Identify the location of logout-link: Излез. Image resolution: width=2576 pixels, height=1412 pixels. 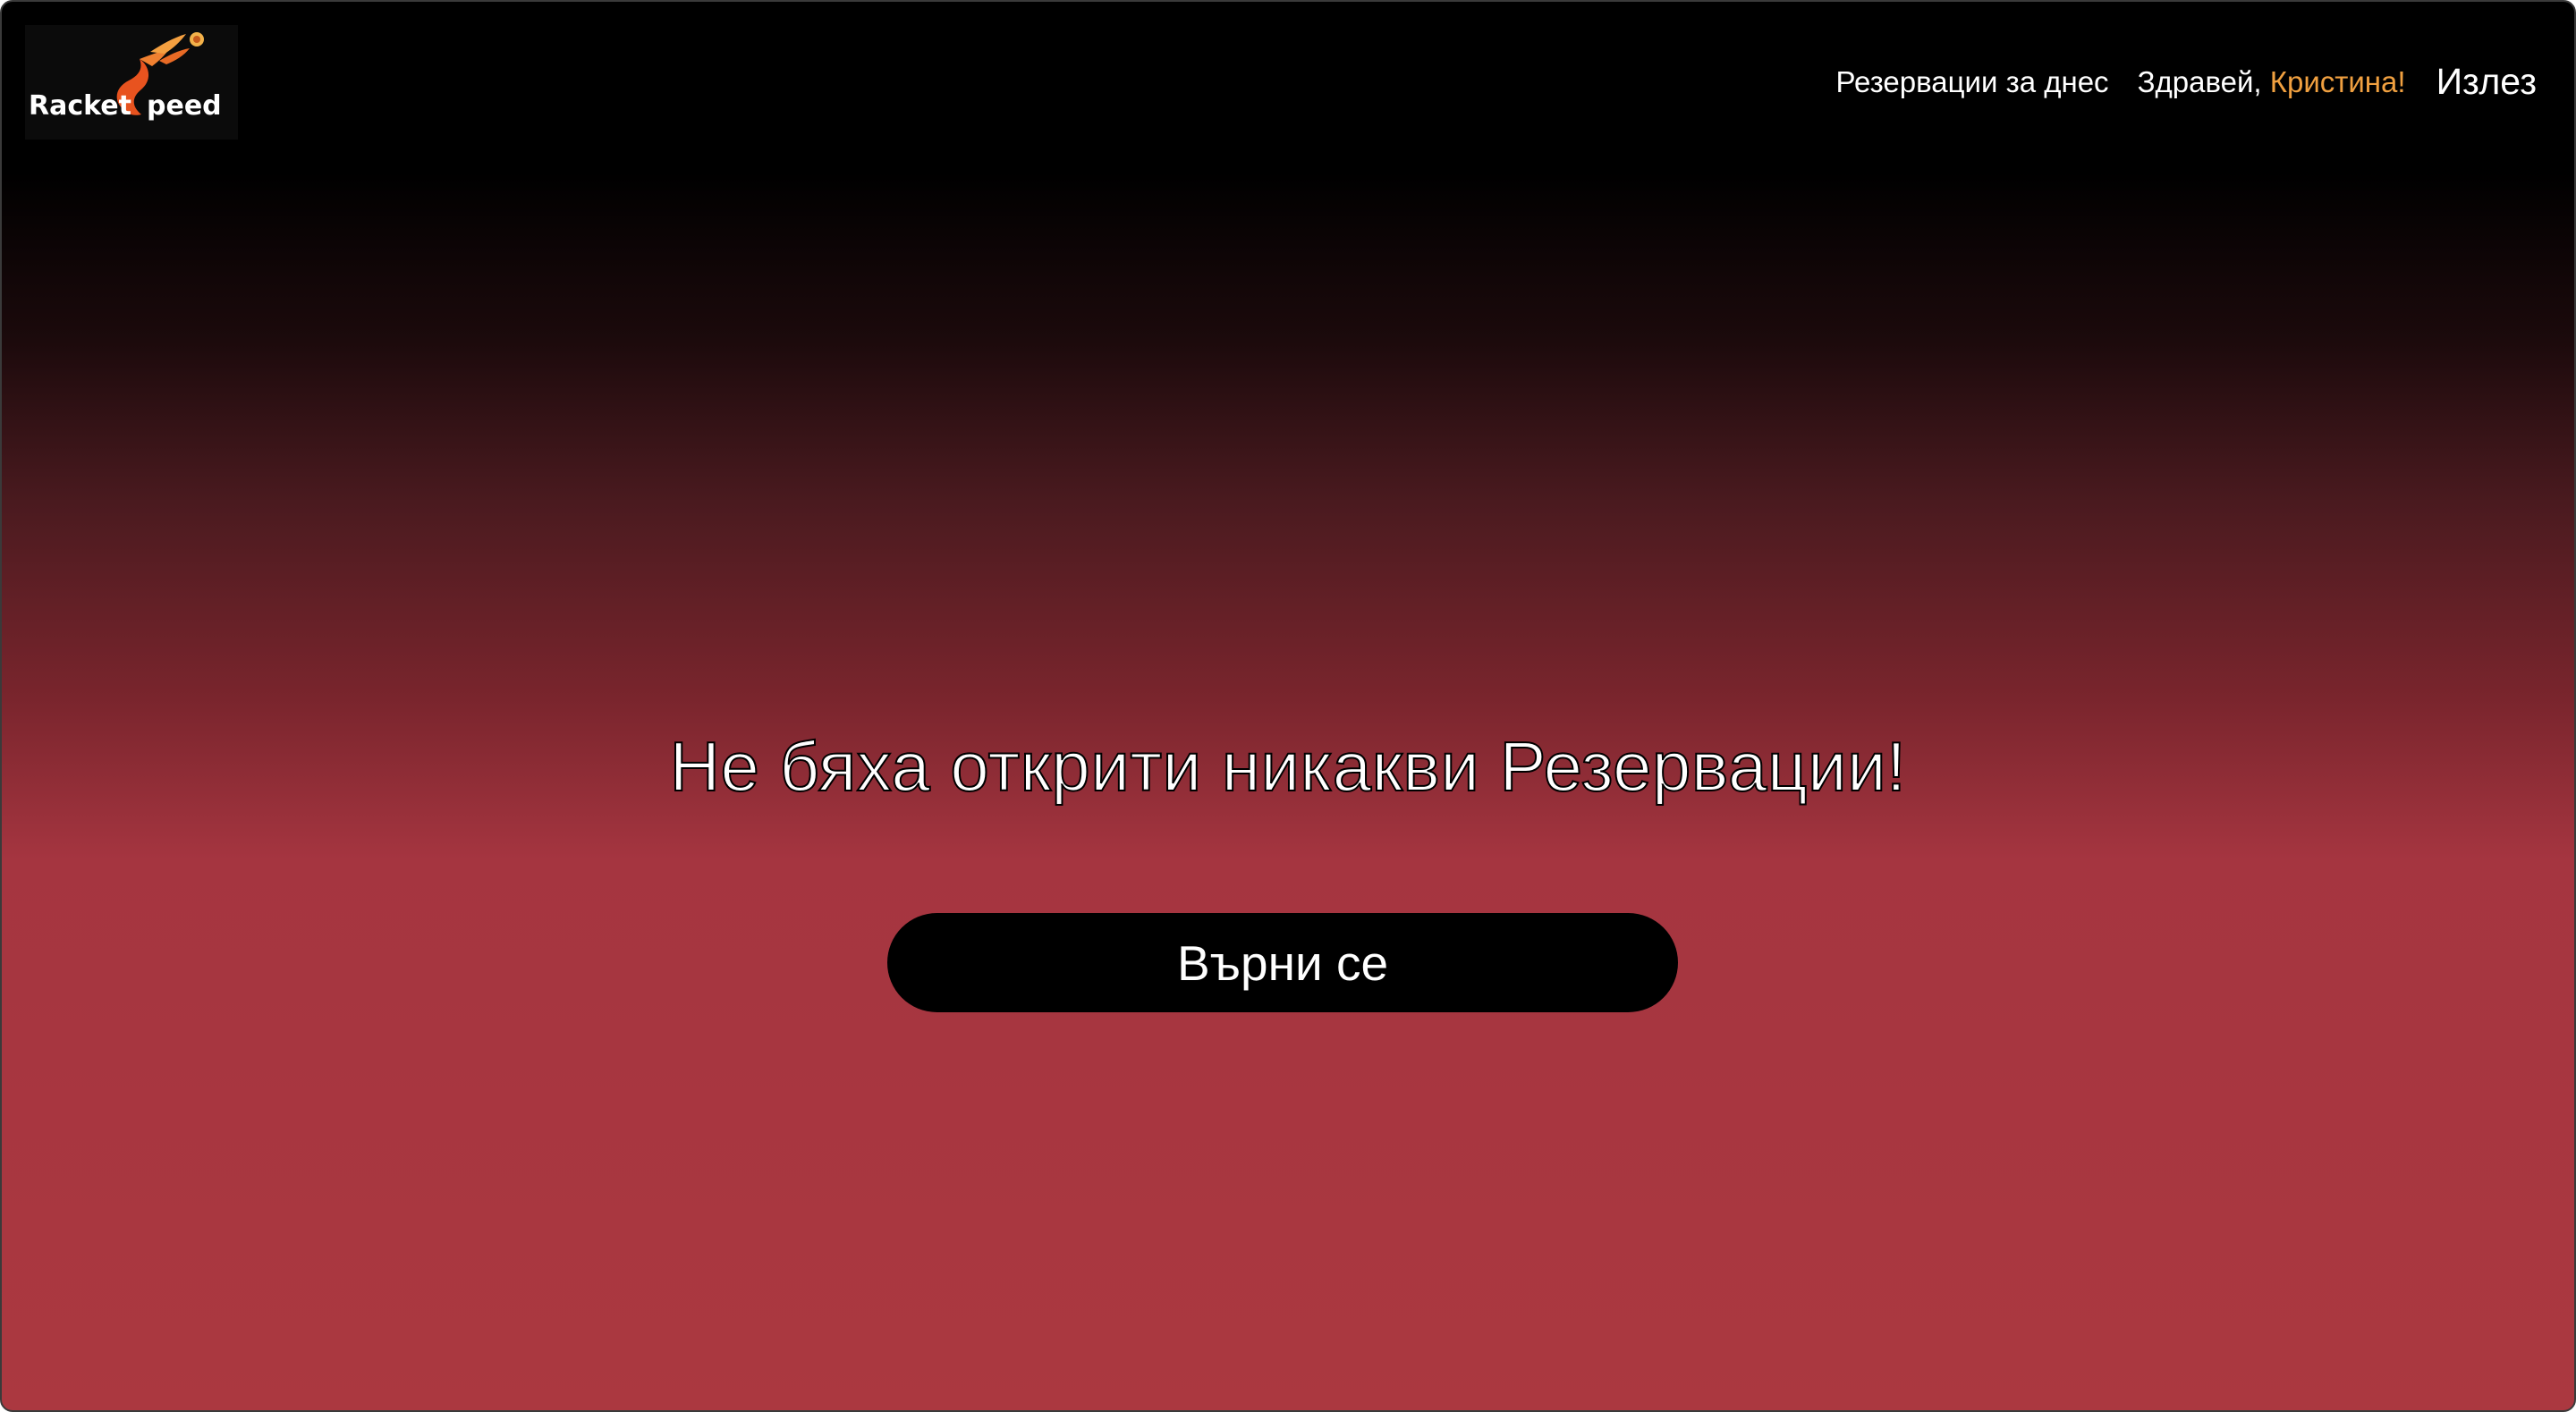
(2486, 82).